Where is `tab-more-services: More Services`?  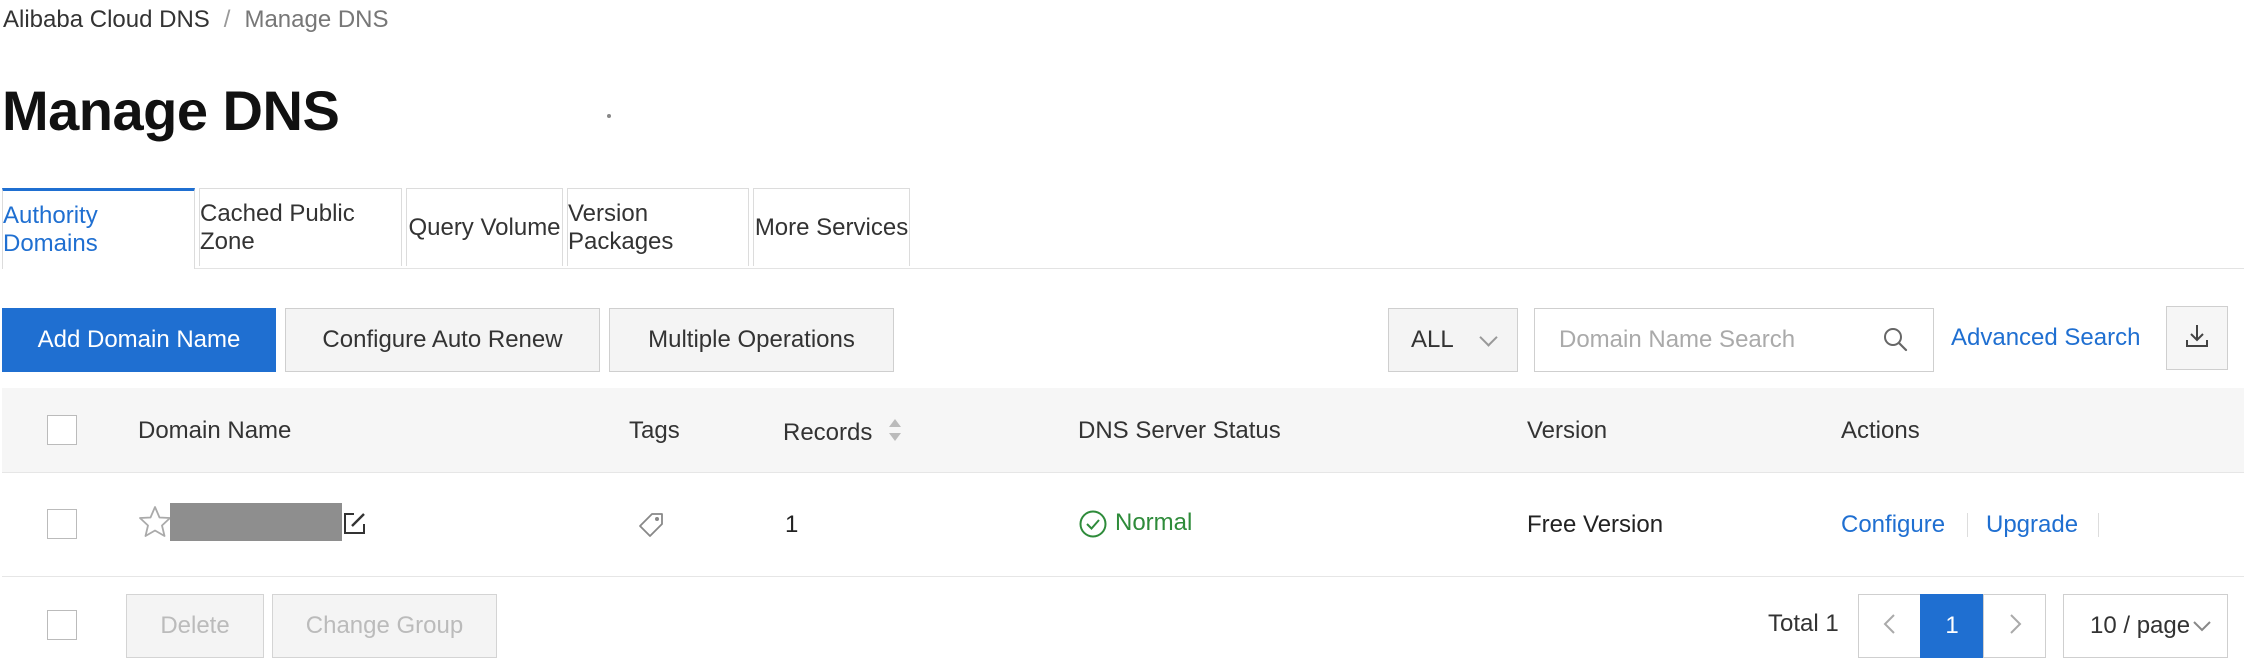 tab-more-services: More Services is located at coordinates (831, 227).